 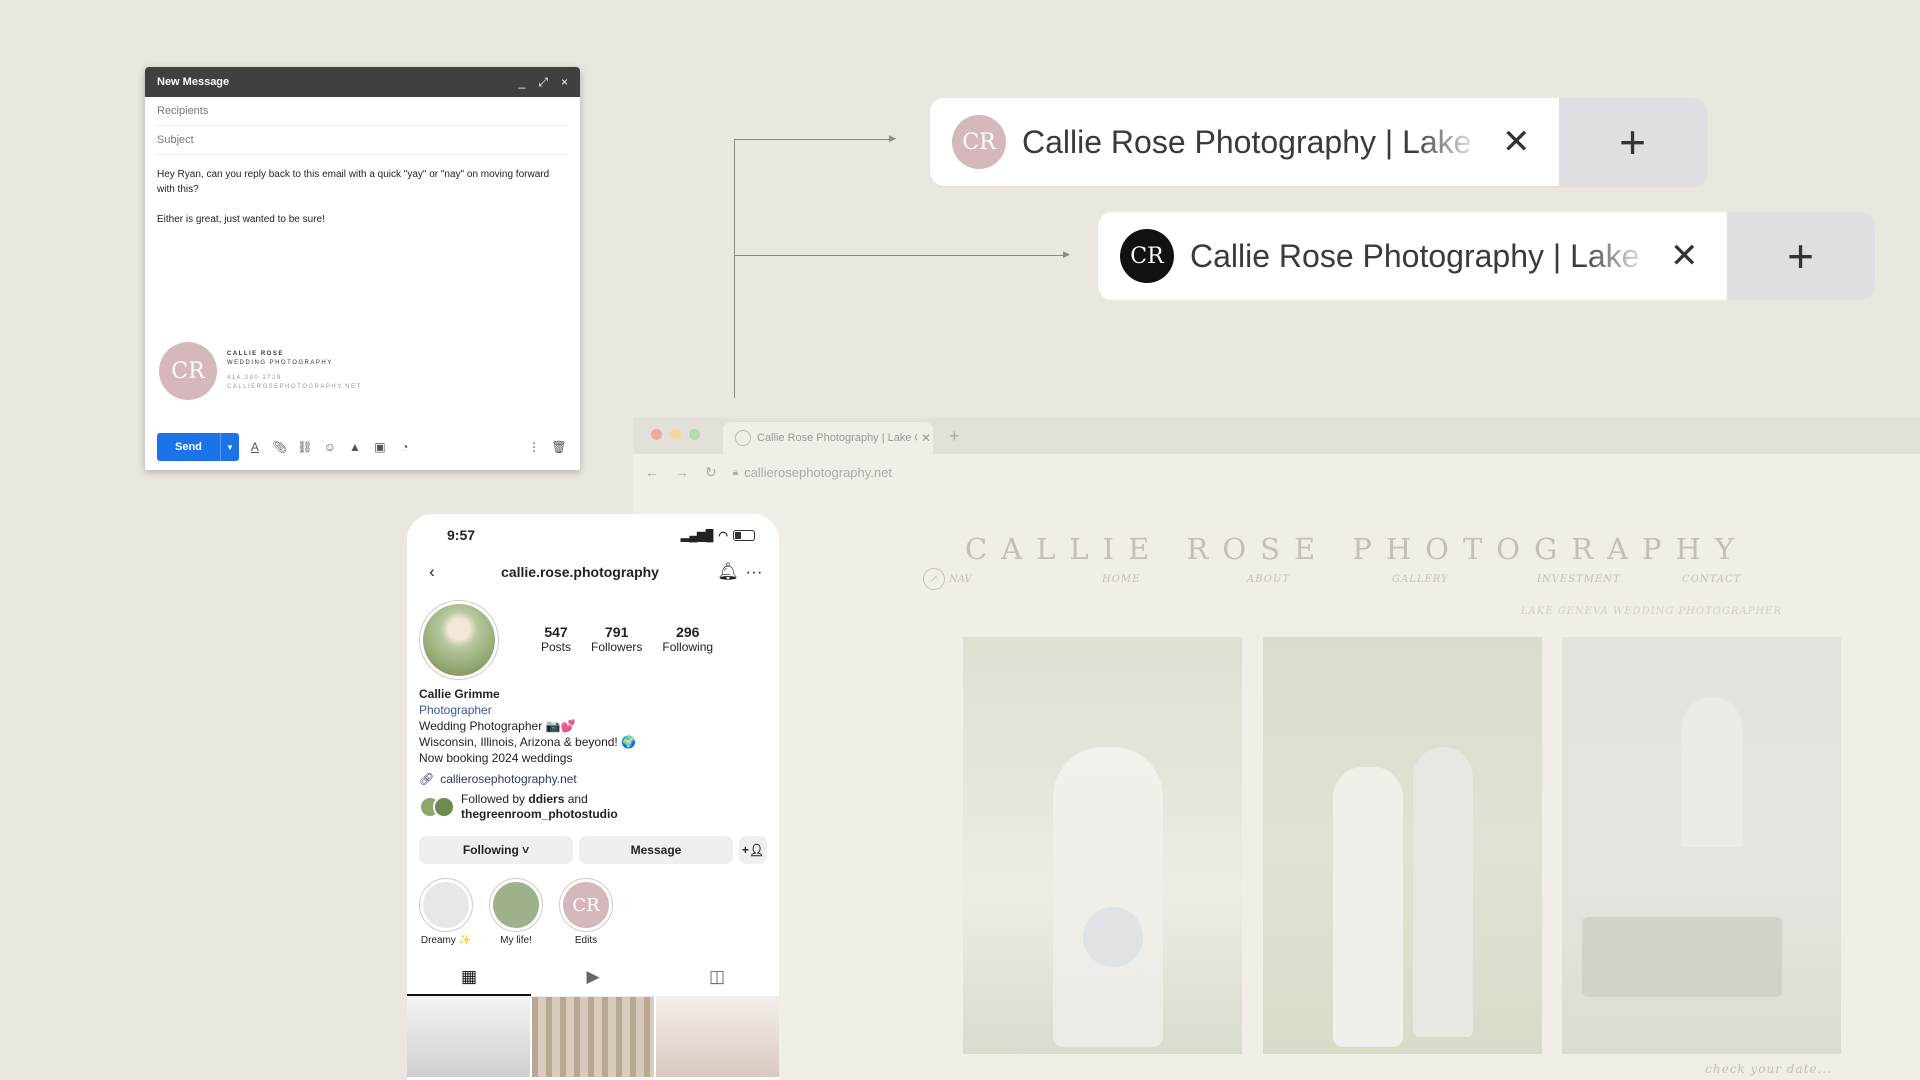 I want to click on followed-by-prefix: Followed by, so click(x=493, y=799).